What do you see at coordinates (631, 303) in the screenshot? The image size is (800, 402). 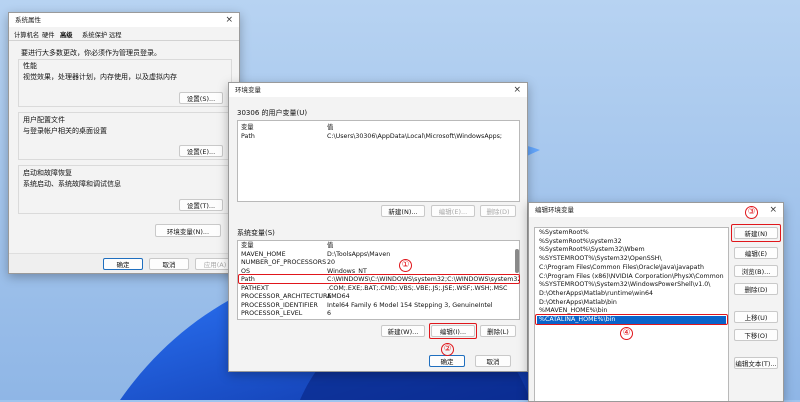 I see `list-item: D:\OtherApps\Matlab\bin` at bounding box center [631, 303].